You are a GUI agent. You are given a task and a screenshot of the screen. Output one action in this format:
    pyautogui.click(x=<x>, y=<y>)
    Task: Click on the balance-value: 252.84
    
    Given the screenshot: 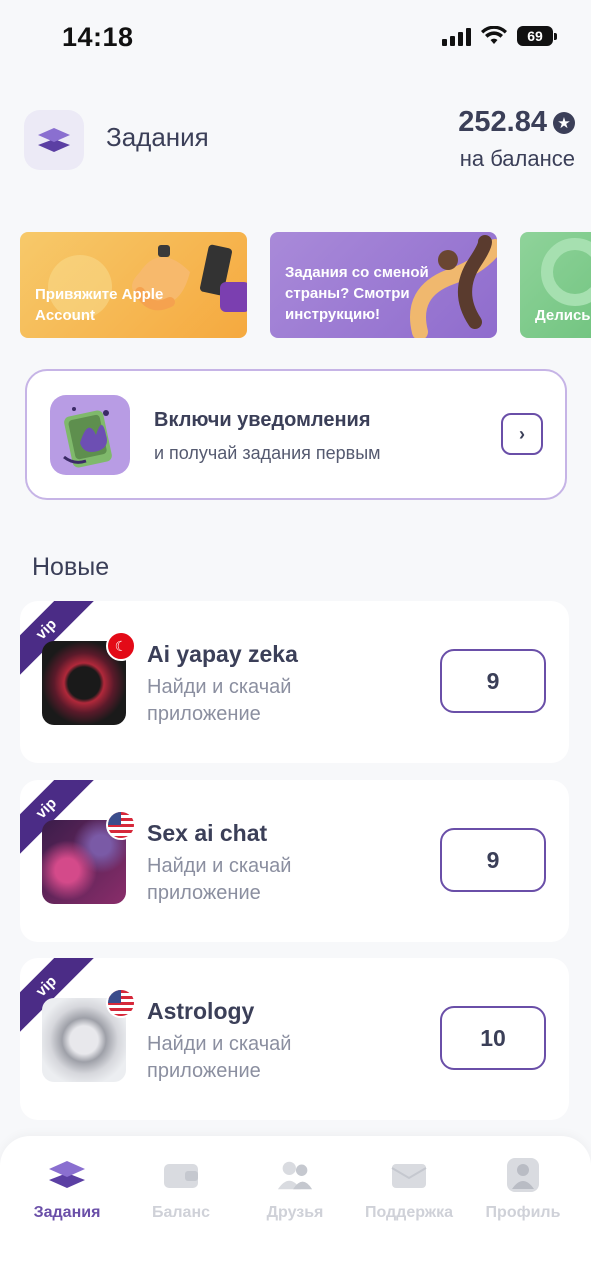 What is the action you would take?
    pyautogui.click(x=502, y=122)
    